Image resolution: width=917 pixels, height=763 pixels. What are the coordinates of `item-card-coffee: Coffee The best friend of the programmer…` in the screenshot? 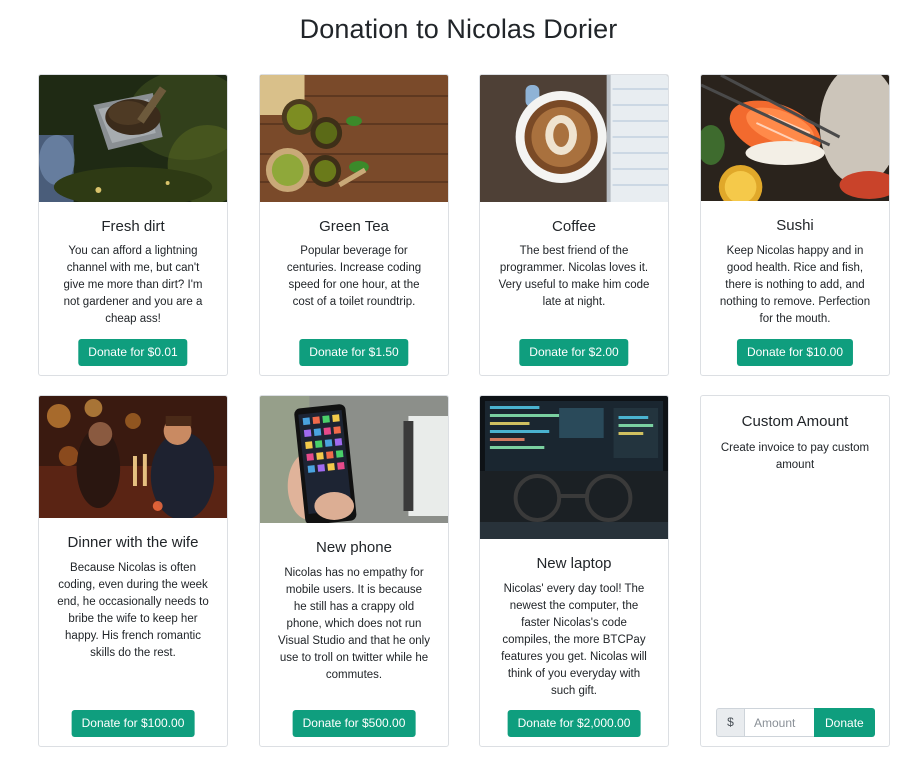 It's located at (574, 225).